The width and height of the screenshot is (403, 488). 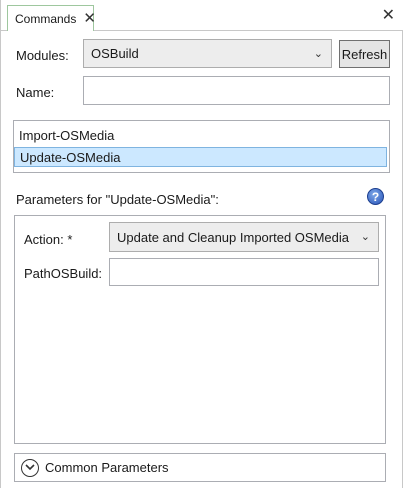 What do you see at coordinates (46, 18) in the screenshot?
I see `tab-label: Commands` at bounding box center [46, 18].